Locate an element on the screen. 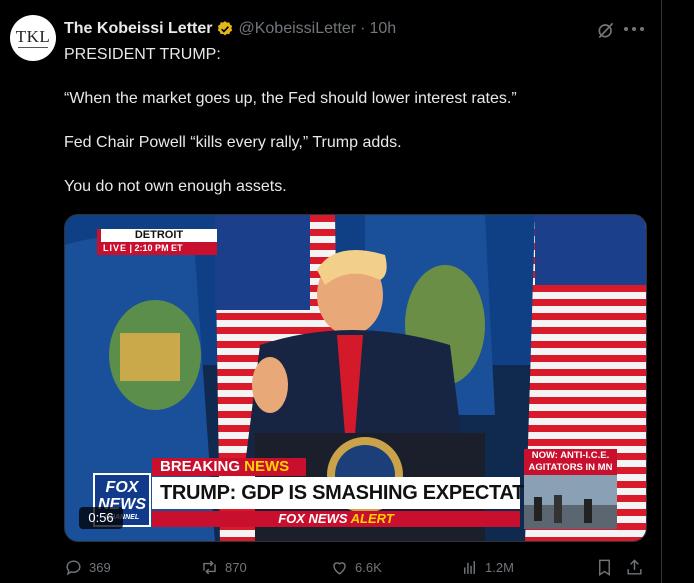 The height and width of the screenshot is (583, 694). alert-suffix: ALERT is located at coordinates (372, 518).